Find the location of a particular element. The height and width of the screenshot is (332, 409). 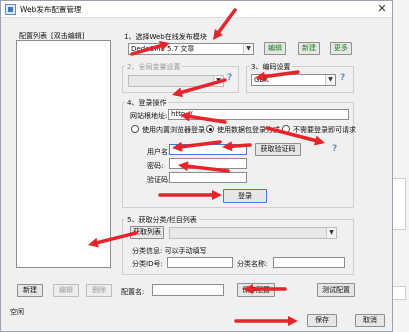

category-info-label: 分类信息: 可以手动填写 is located at coordinates (169, 251).